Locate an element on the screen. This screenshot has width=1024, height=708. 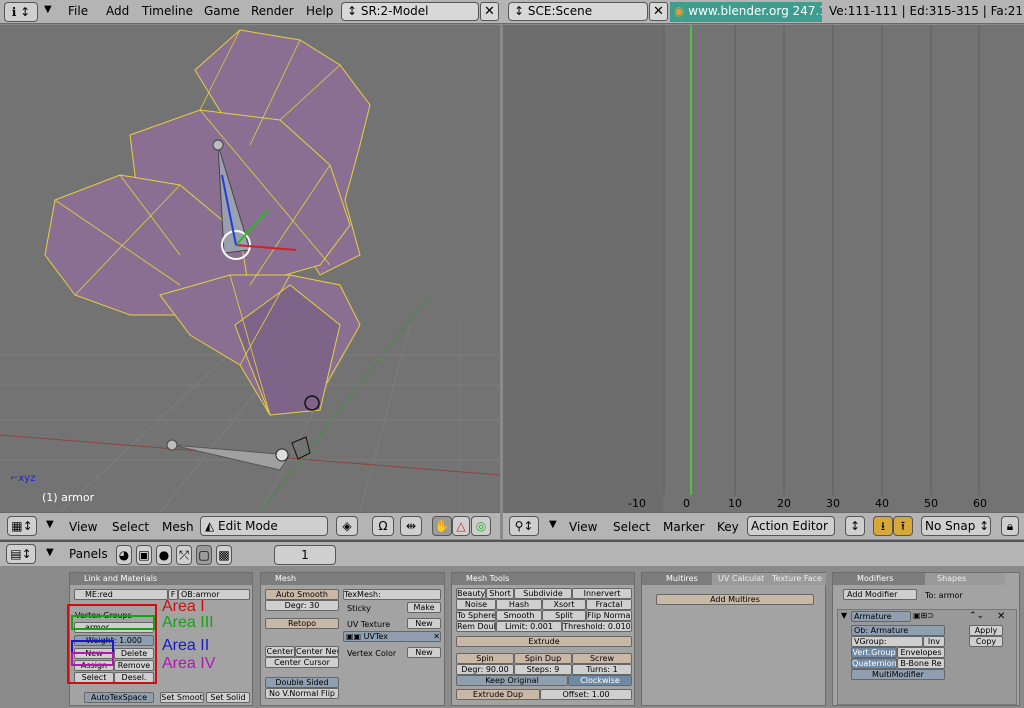
editor-type-buttons-button: ▤↕ is located at coordinates (21, 554).